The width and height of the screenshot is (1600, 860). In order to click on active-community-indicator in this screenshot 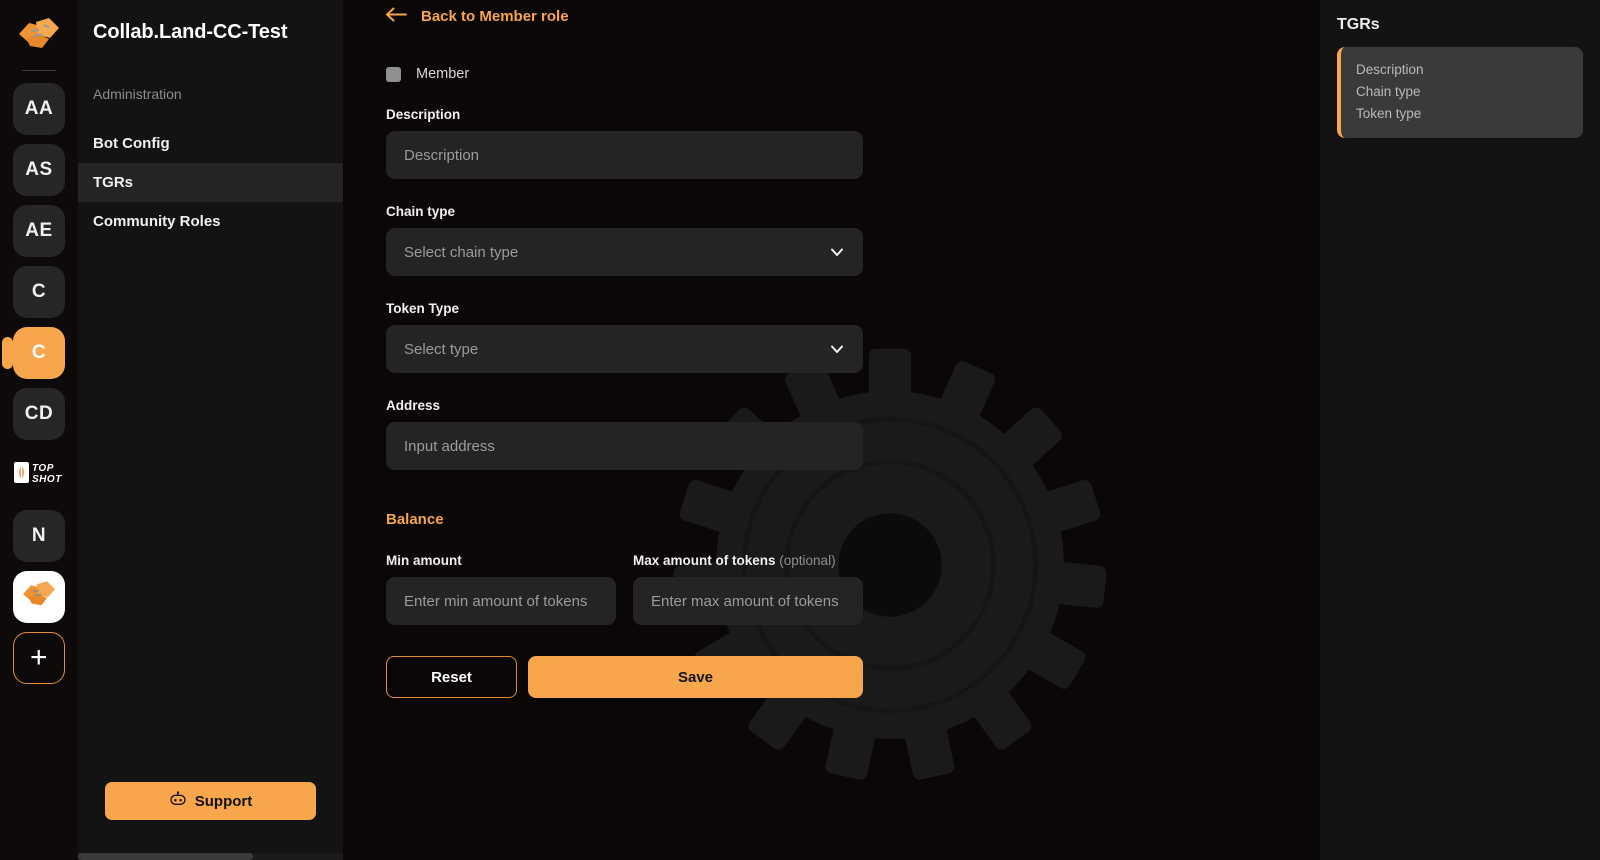, I will do `click(7, 353)`.